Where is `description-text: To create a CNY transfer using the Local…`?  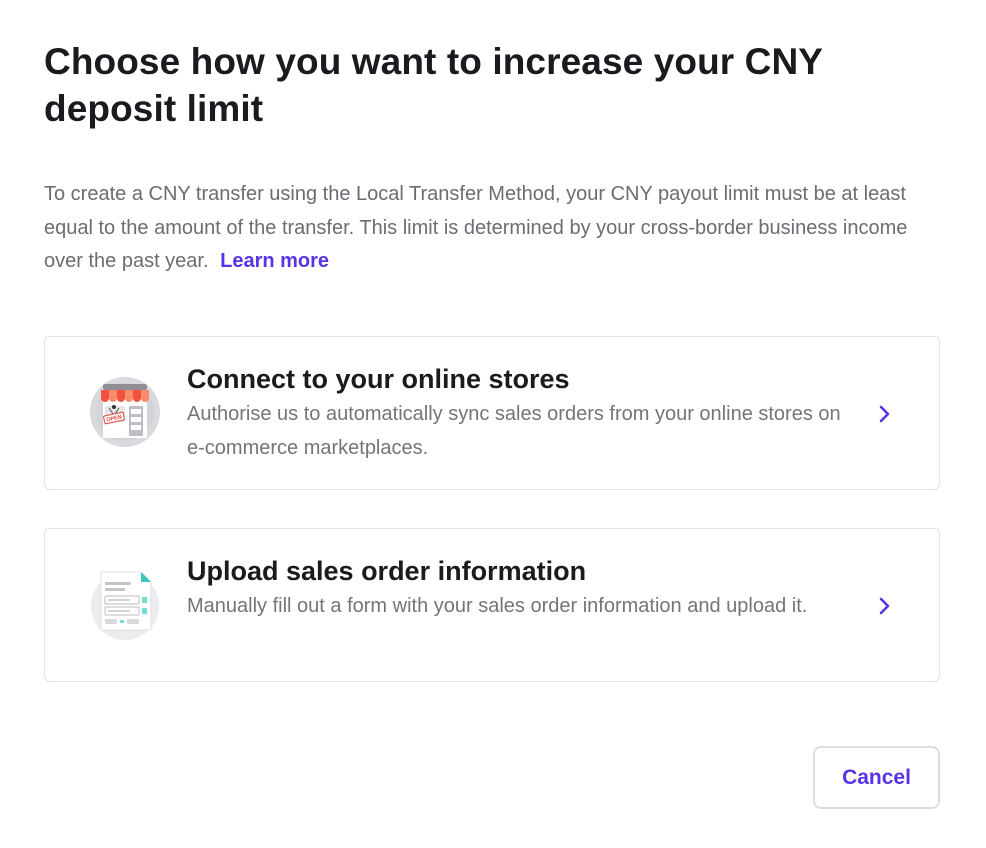
description-text: To create a CNY transfer using the Local… is located at coordinates (476, 227).